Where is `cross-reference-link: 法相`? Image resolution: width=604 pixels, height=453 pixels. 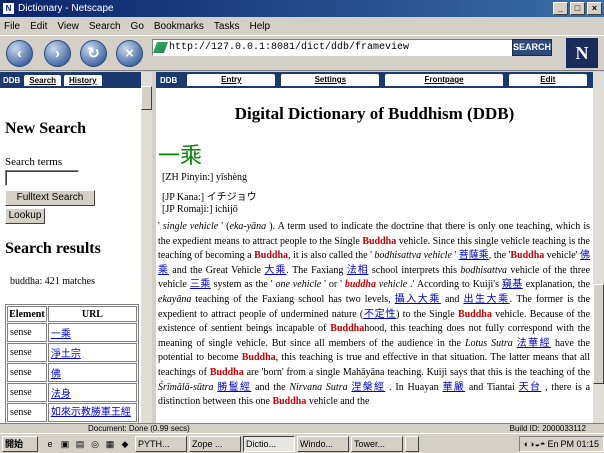
cross-reference-link: 法相 is located at coordinates (358, 270).